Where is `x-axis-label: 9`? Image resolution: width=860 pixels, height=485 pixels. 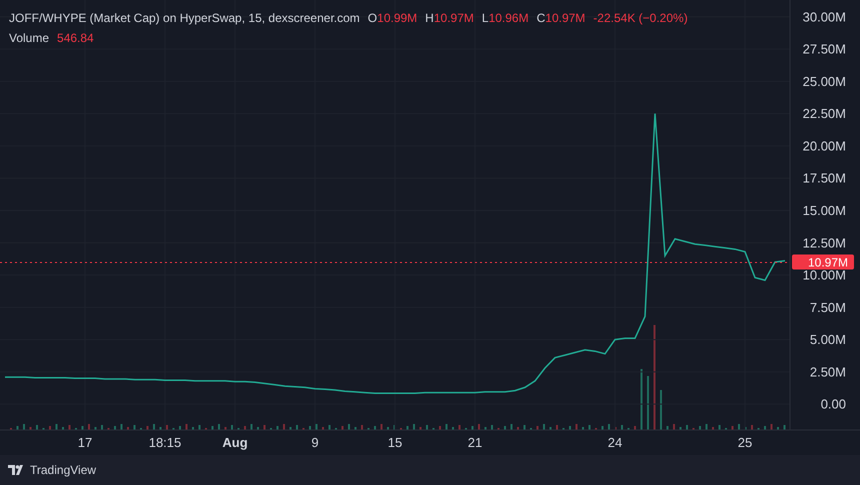 x-axis-label: 9 is located at coordinates (315, 442).